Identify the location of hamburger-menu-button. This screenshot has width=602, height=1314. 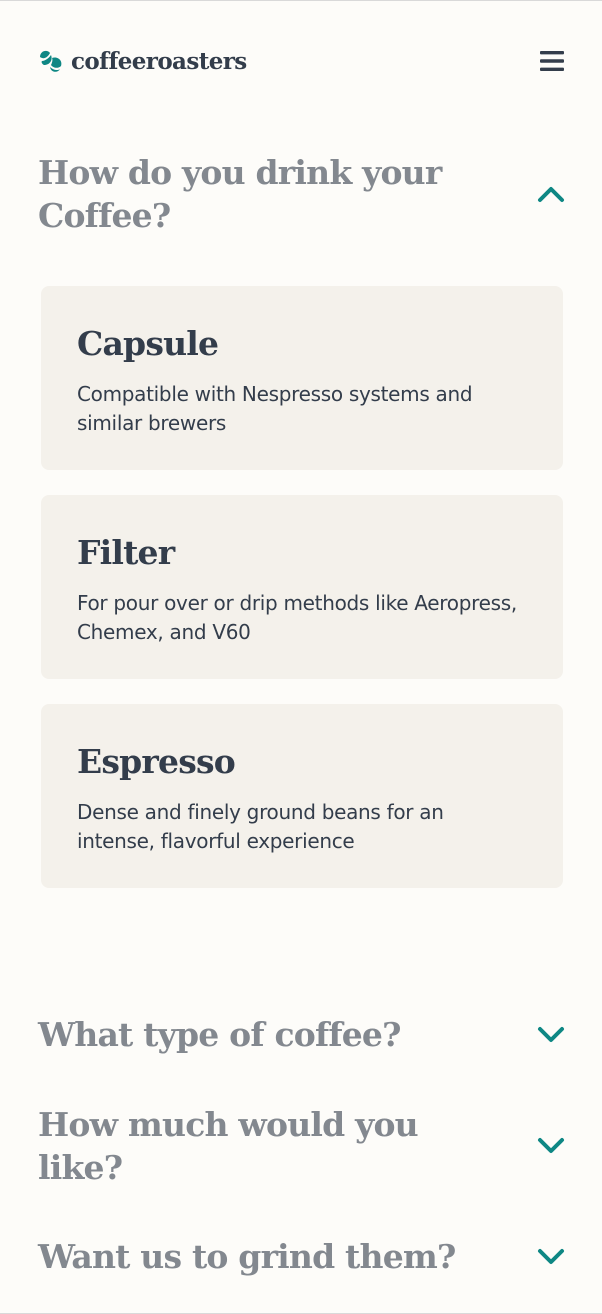
(552, 61).